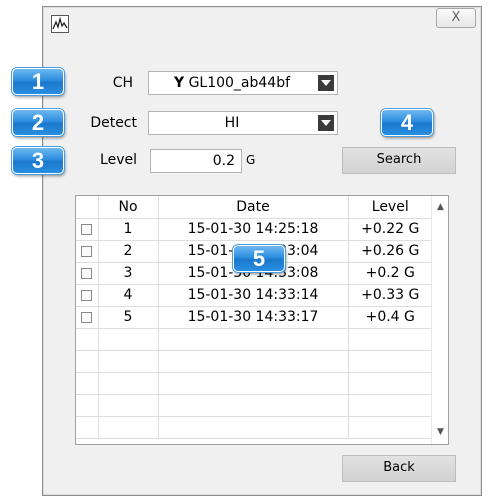 This screenshot has width=497, height=500. Describe the element at coordinates (232, 123) in the screenshot. I see `detect-value: HI` at that location.